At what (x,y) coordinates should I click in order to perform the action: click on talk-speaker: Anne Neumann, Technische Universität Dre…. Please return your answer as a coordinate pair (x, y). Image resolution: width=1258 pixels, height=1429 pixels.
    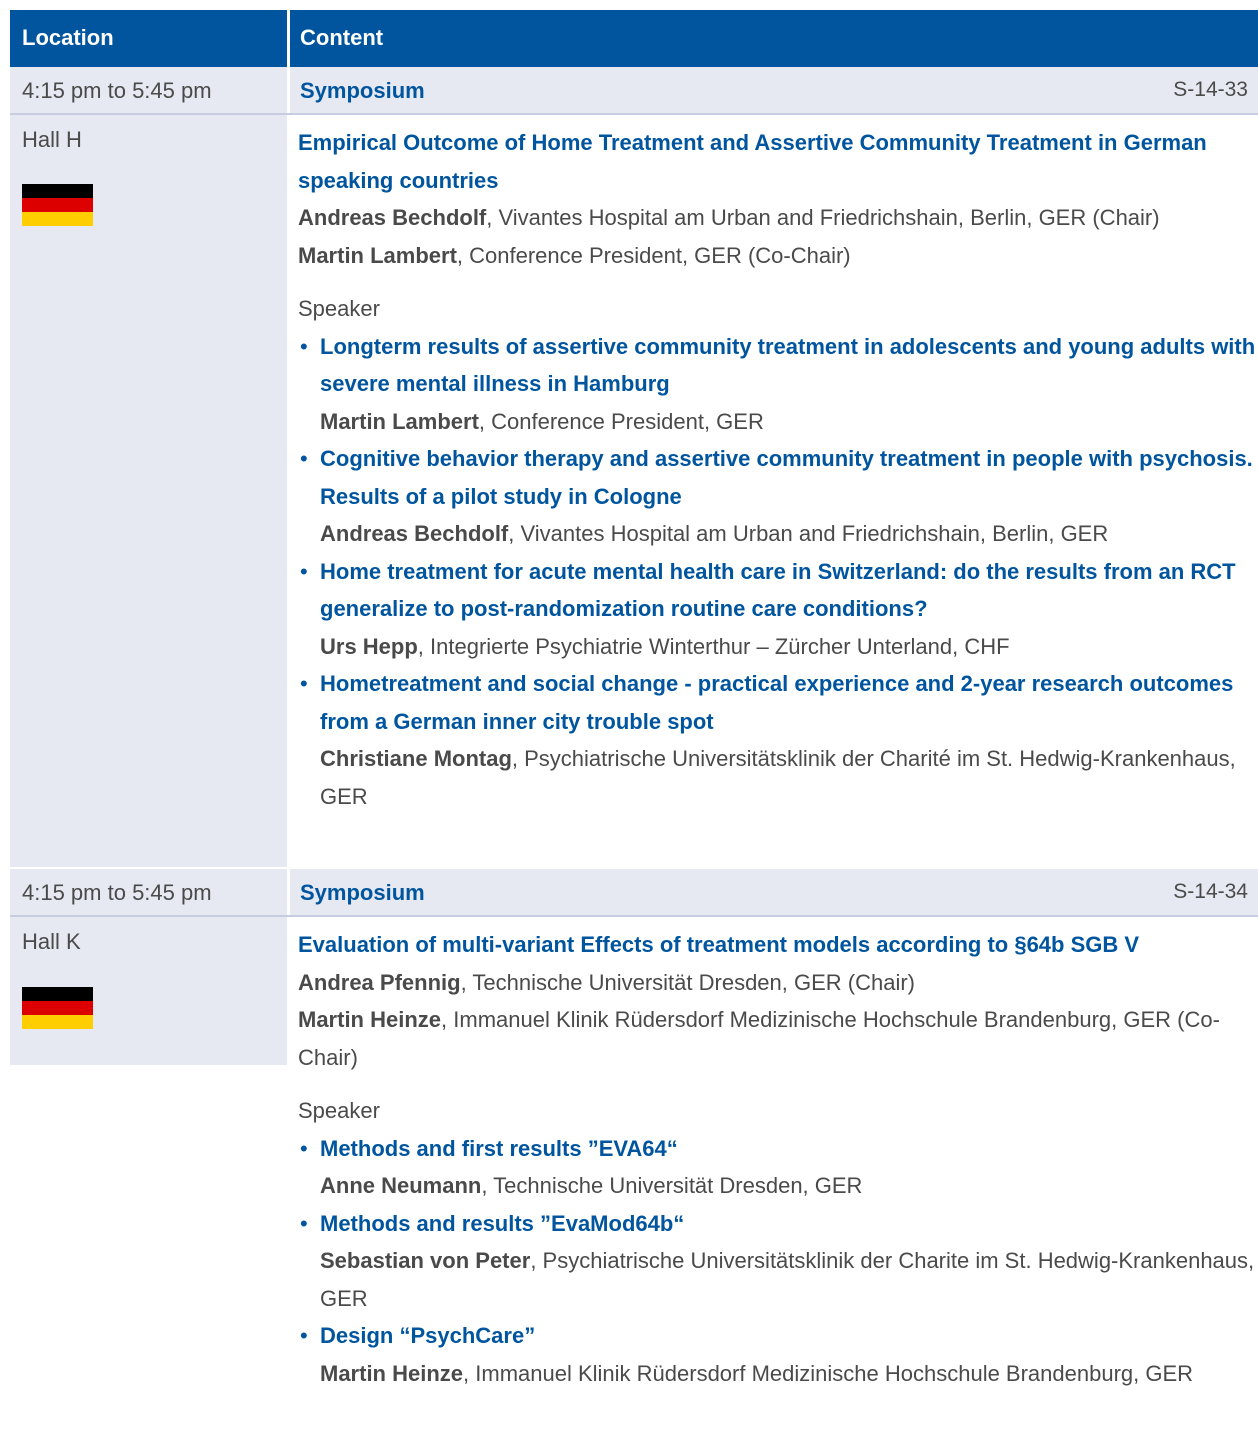
    Looking at the image, I should click on (789, 1186).